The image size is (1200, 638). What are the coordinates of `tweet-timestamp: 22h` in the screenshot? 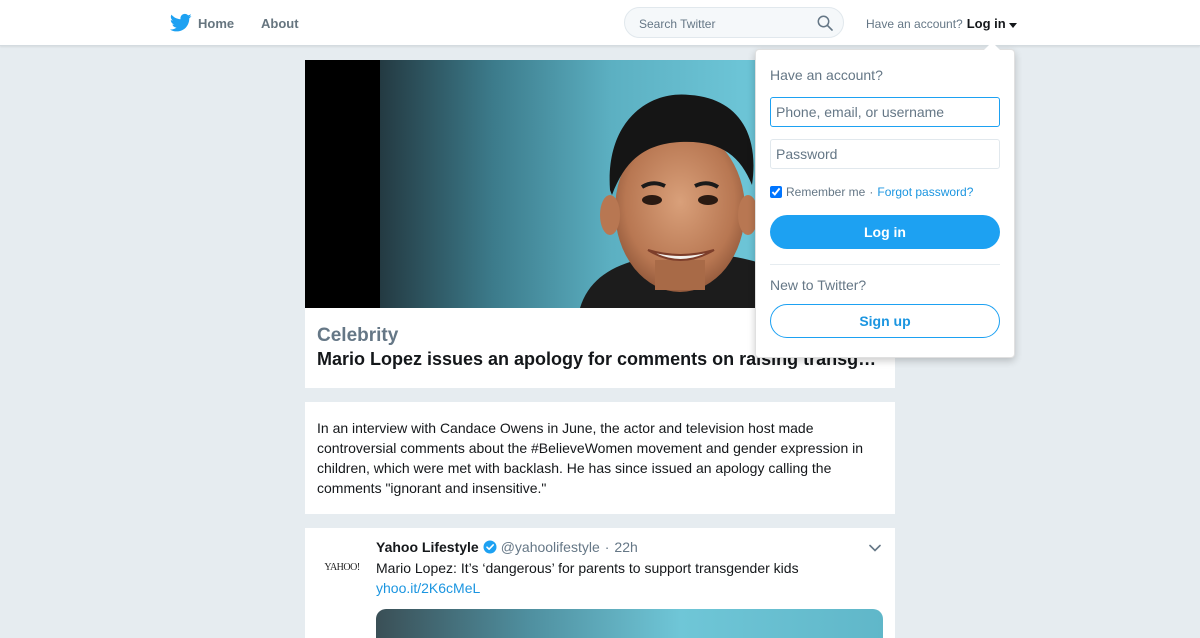 It's located at (625, 547).